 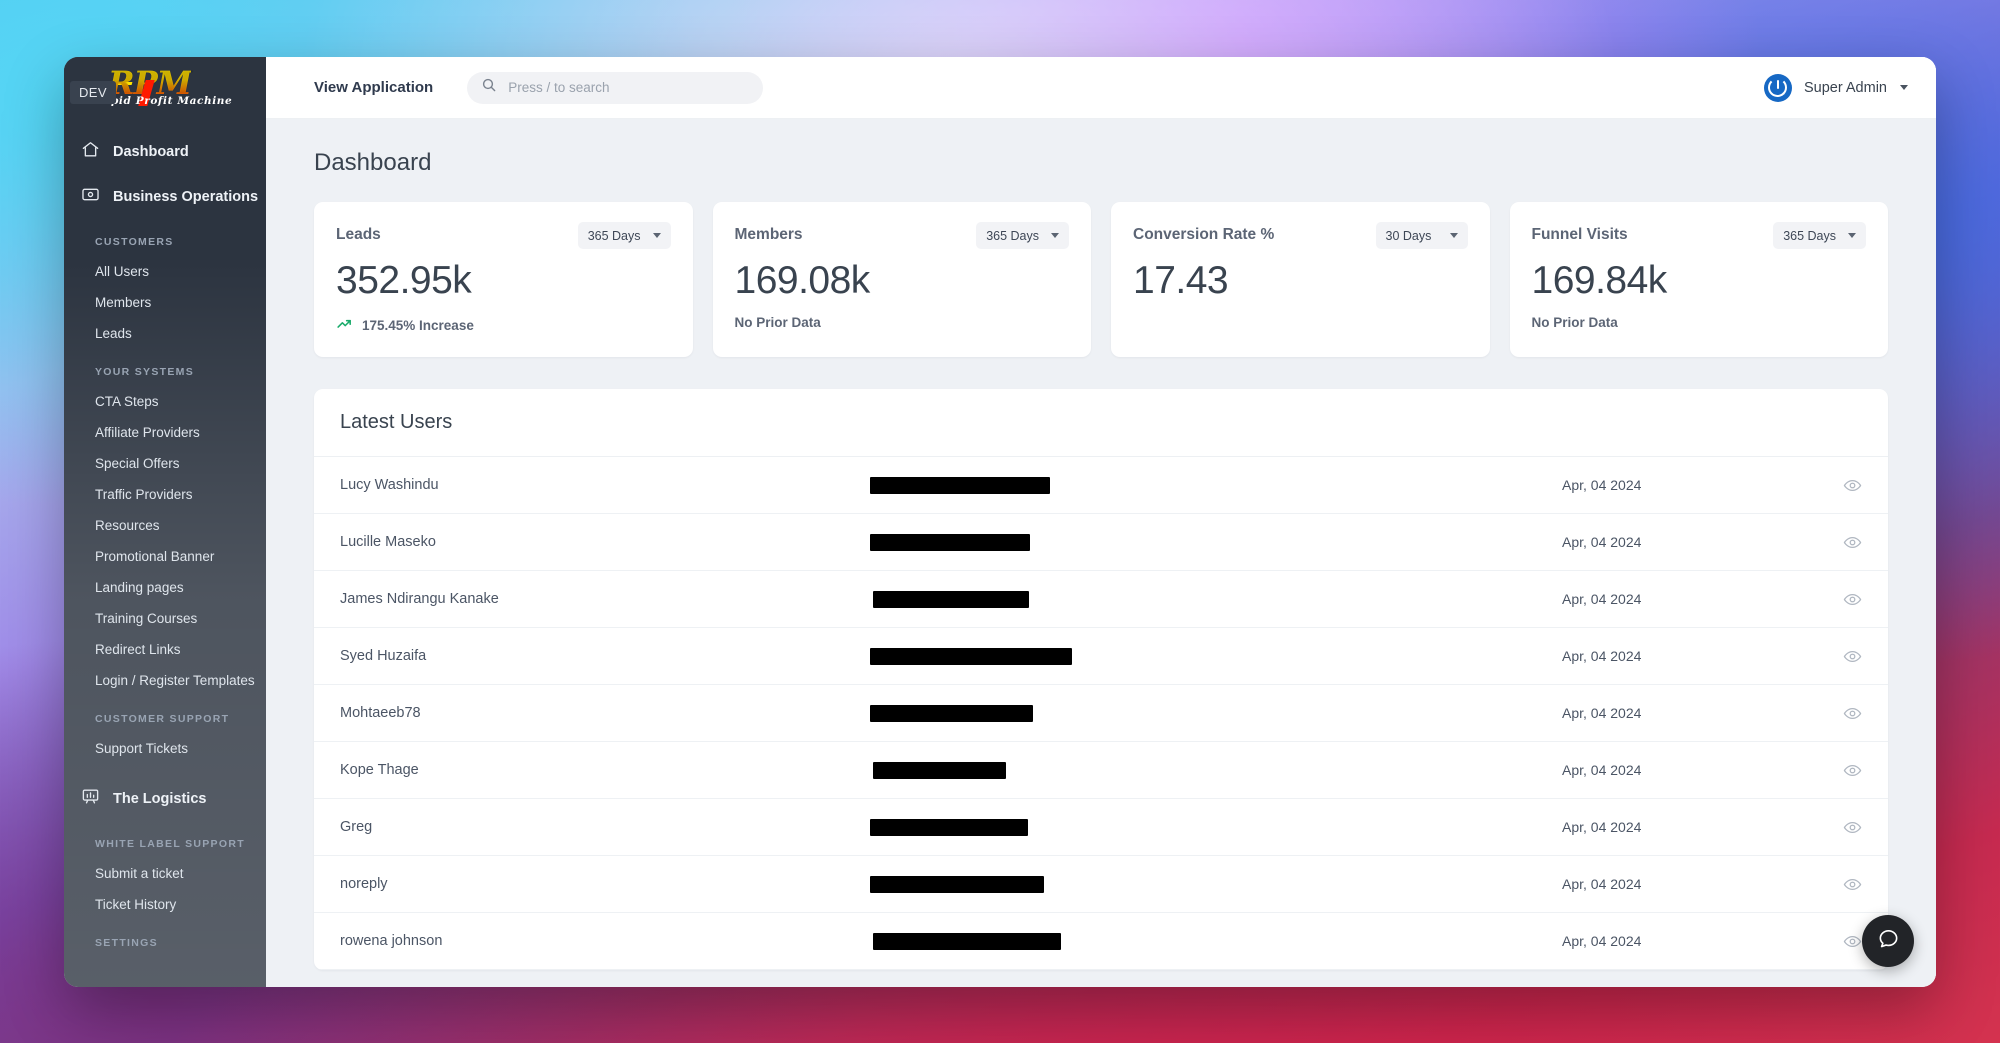 What do you see at coordinates (1101, 485) in the screenshot?
I see `table-row: Lucy Washindu Apr, 04 2024` at bounding box center [1101, 485].